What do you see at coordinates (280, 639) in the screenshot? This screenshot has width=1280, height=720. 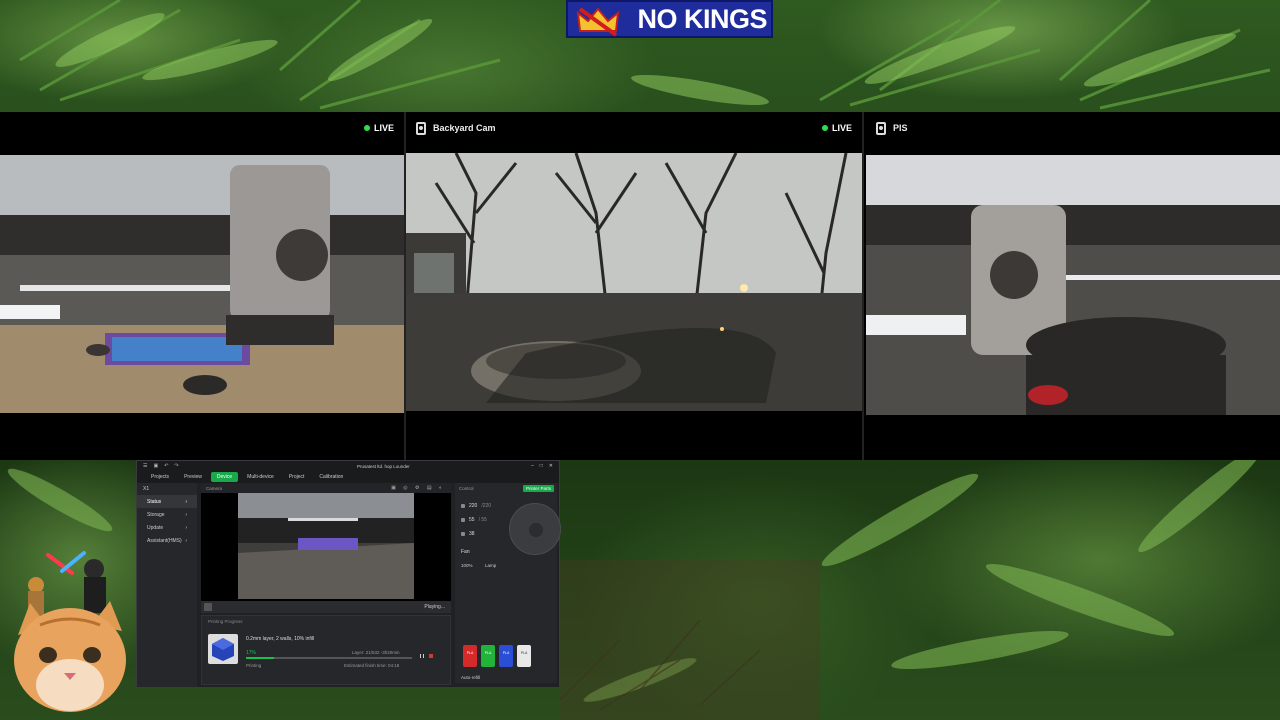 I see `job-name: 0.2mm layer, 2 walls, 10% infill` at bounding box center [280, 639].